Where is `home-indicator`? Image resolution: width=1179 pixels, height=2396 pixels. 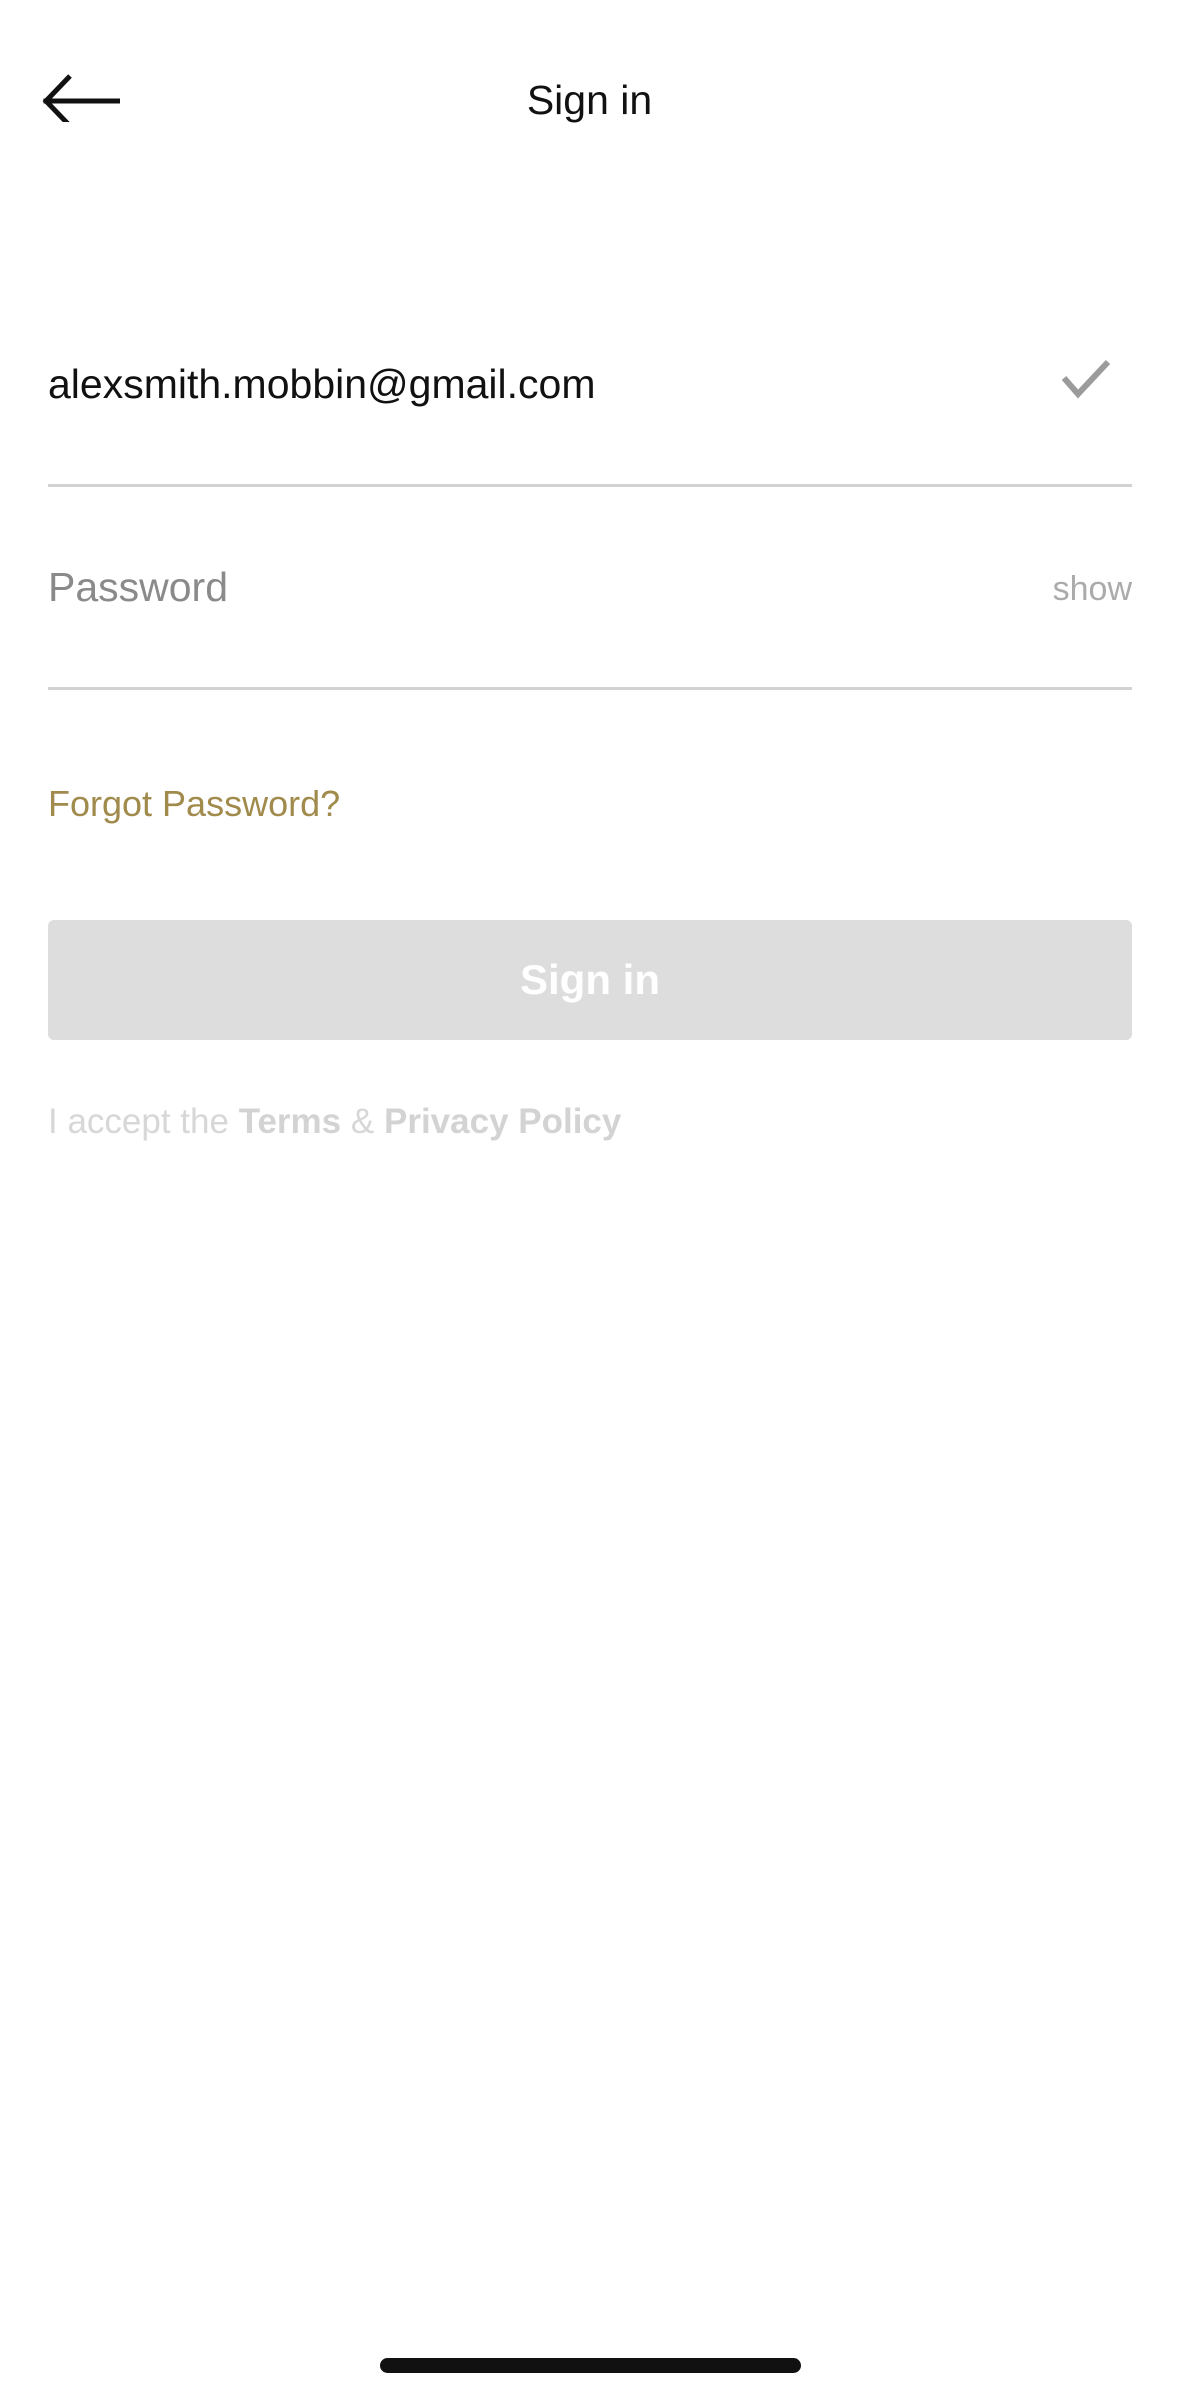
home-indicator is located at coordinates (590, 2365).